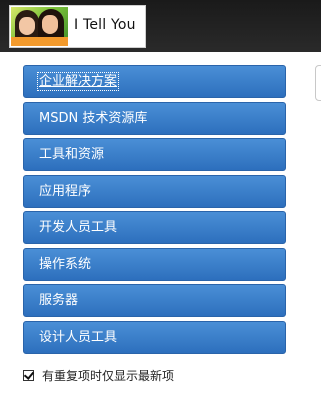 The width and height of the screenshot is (321, 415). What do you see at coordinates (65, 191) in the screenshot?
I see `menu-item-label: 应用程序` at bounding box center [65, 191].